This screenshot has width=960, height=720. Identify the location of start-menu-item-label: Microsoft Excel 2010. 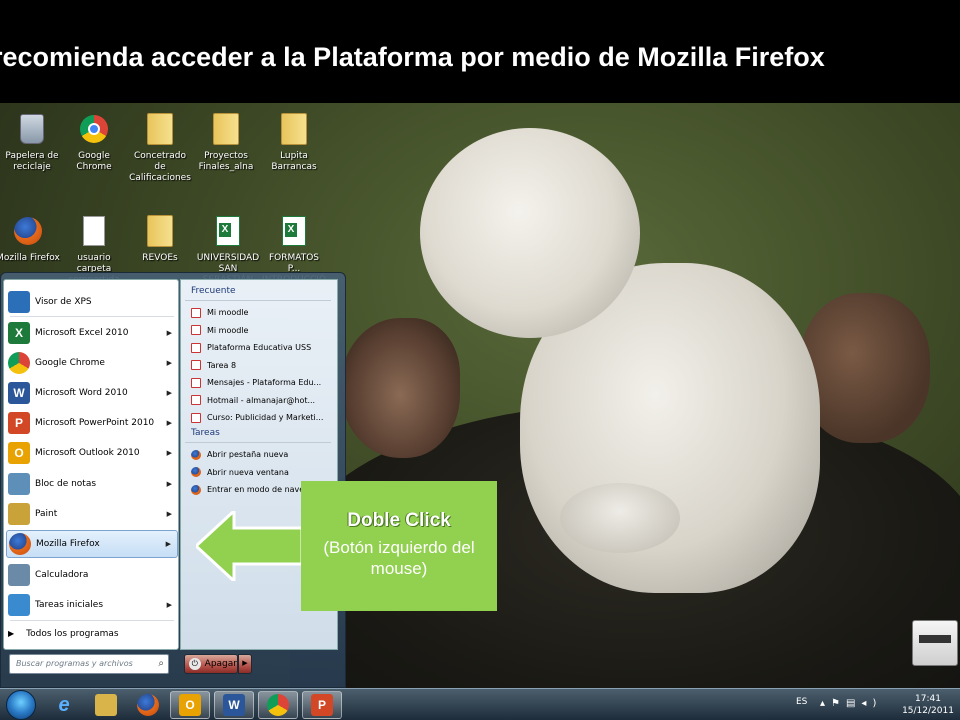
(82, 333).